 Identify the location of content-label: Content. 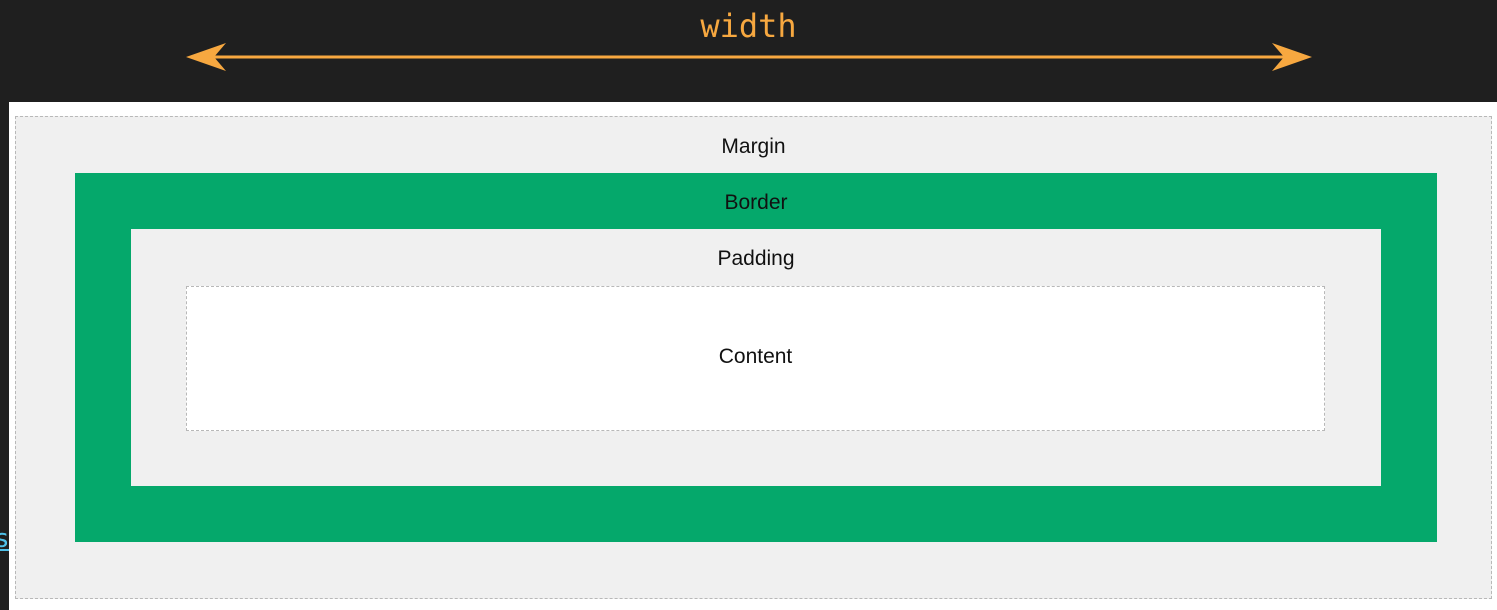
(755, 356).